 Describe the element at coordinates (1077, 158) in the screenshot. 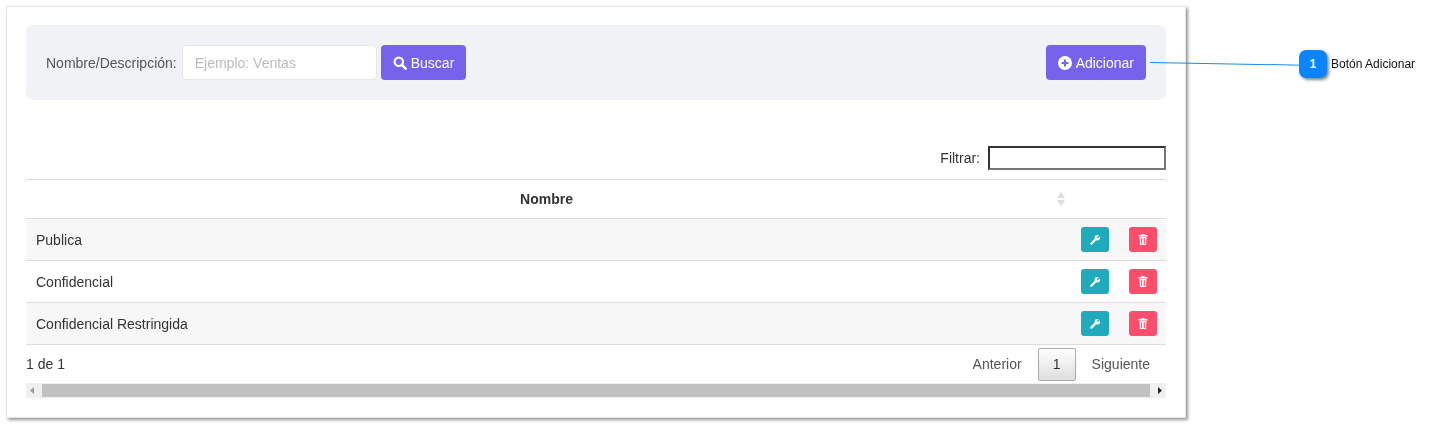

I see `filter-field` at that location.